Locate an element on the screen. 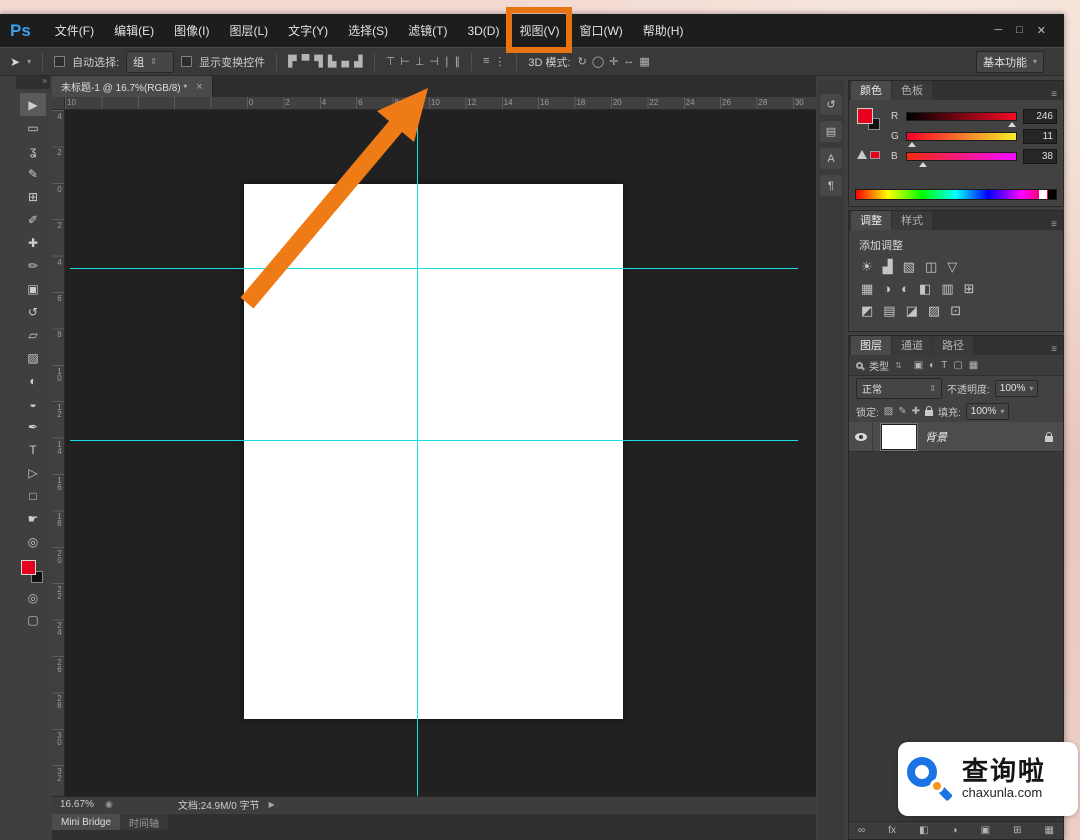 Image resolution: width=1080 pixels, height=840 pixels. tab-adjustments: 调整 is located at coordinates (871, 220).